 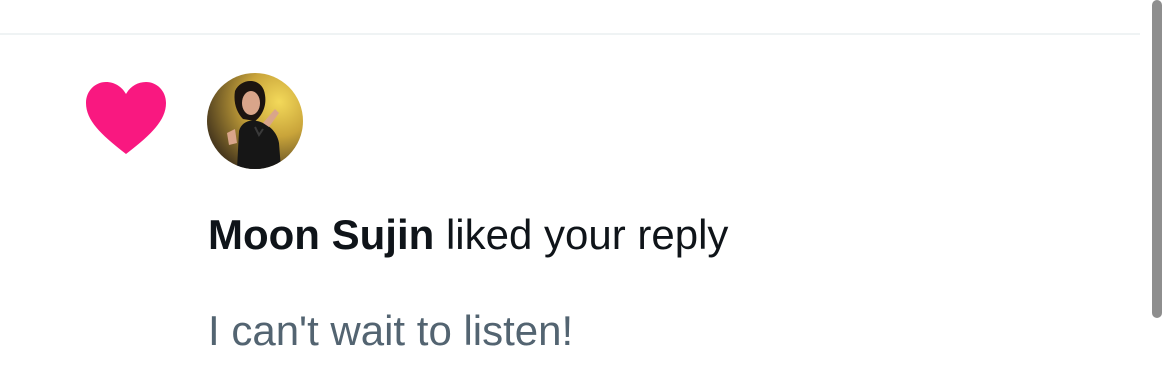 I want to click on heart-icon, so click(x=126, y=119).